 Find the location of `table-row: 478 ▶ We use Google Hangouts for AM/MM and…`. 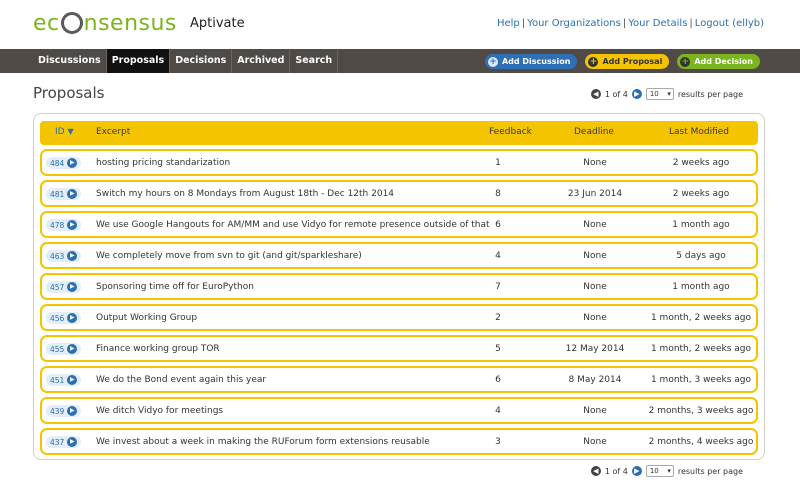

table-row: 478 ▶ We use Google Hangouts for AM/MM and… is located at coordinates (399, 224).